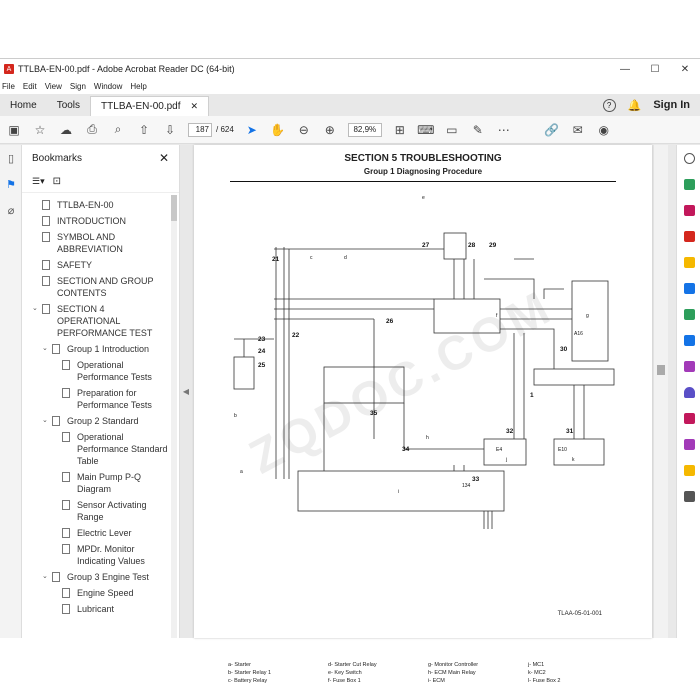 The image size is (700, 700). What do you see at coordinates (688, 158) in the screenshot?
I see `zoom-tool-icon` at bounding box center [688, 158].